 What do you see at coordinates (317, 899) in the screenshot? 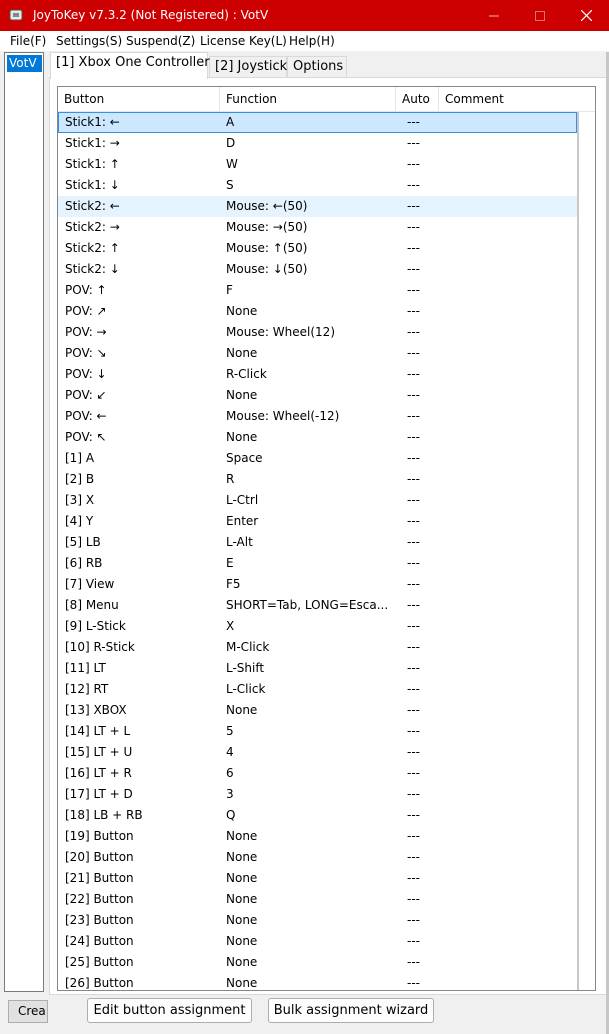
I see `table-row: [22] Button None ---` at bounding box center [317, 899].